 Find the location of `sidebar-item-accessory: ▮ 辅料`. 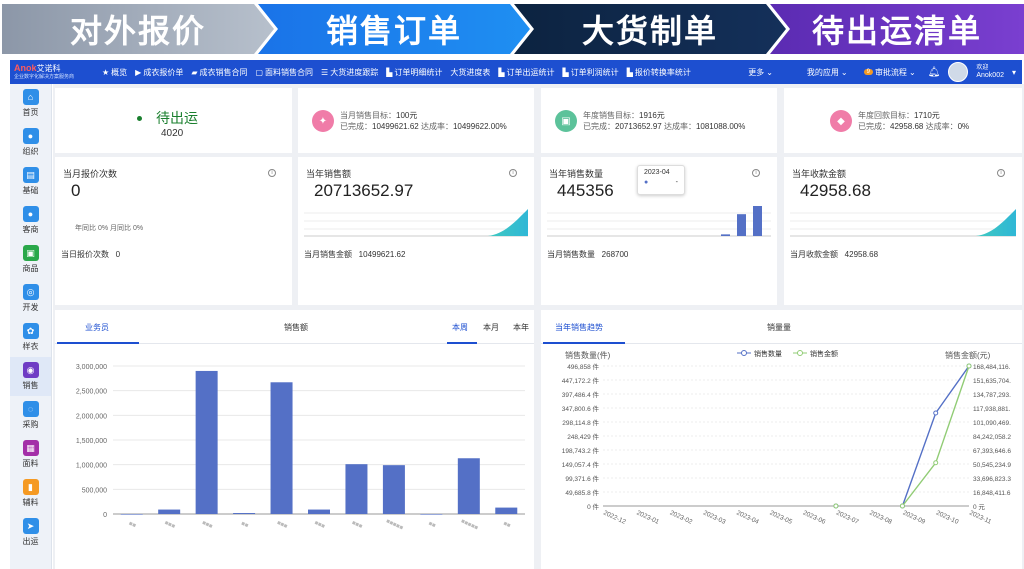

sidebar-item-accessory: ▮ 辅料 is located at coordinates (30, 493).